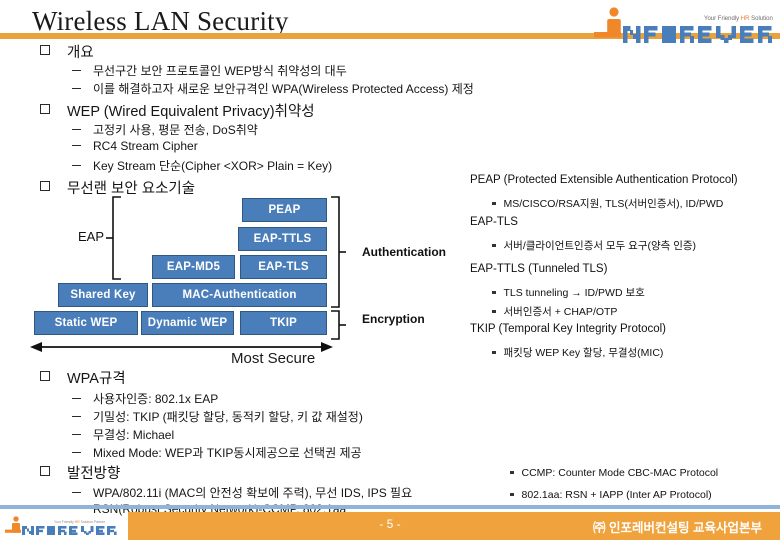  Describe the element at coordinates (611, 495) in the screenshot. I see `annotation-item: 802.1aa: RSN + IAPP (Inter AP Protocol)` at that location.